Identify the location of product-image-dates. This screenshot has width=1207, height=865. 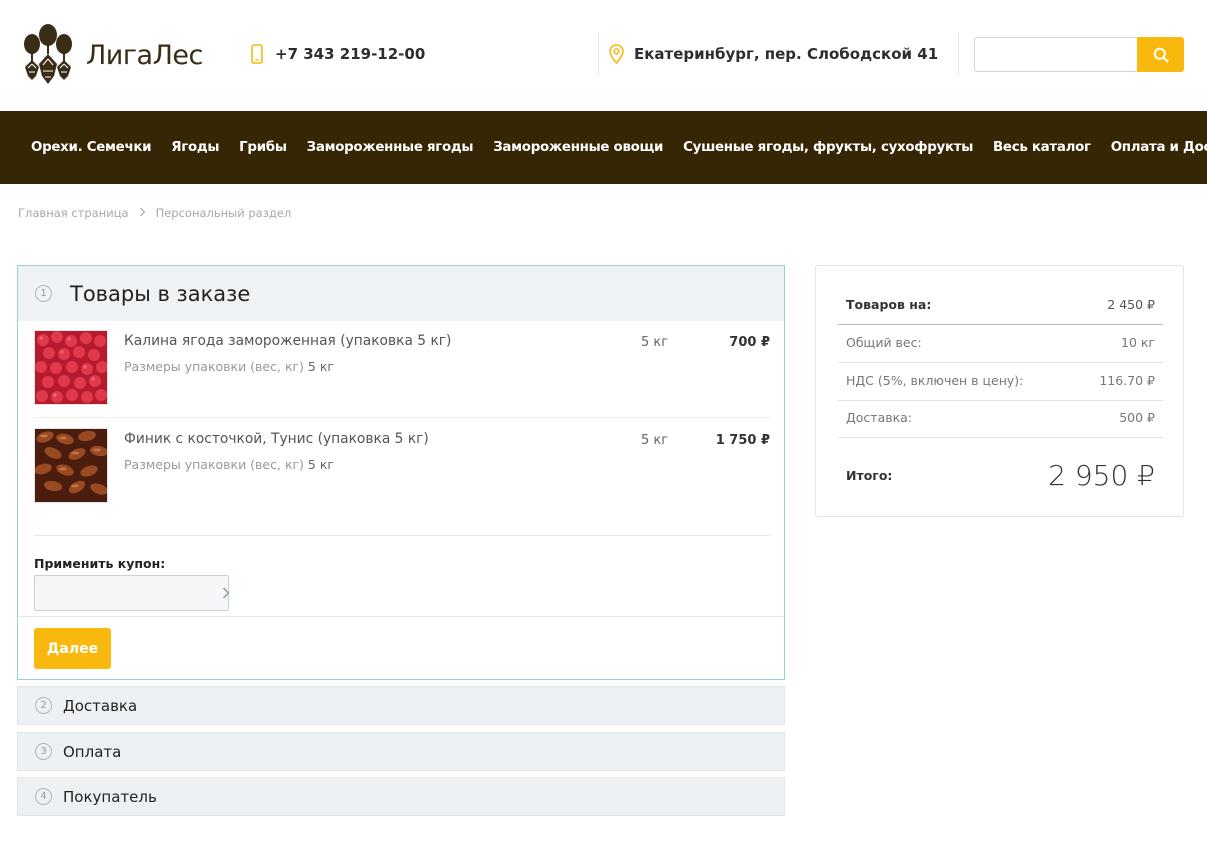
(71, 465).